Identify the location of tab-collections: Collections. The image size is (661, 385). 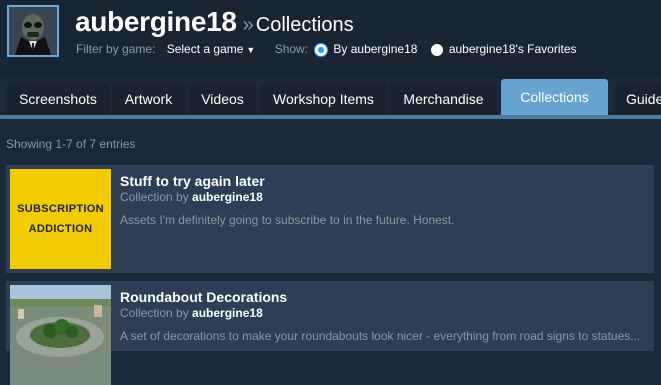
(554, 97).